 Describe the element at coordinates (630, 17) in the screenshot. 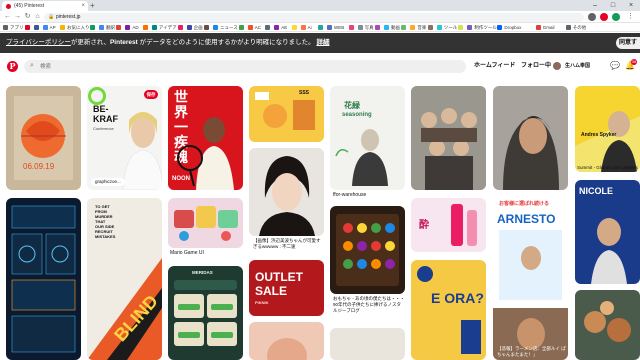

I see `menu-icon: ⋮` at that location.